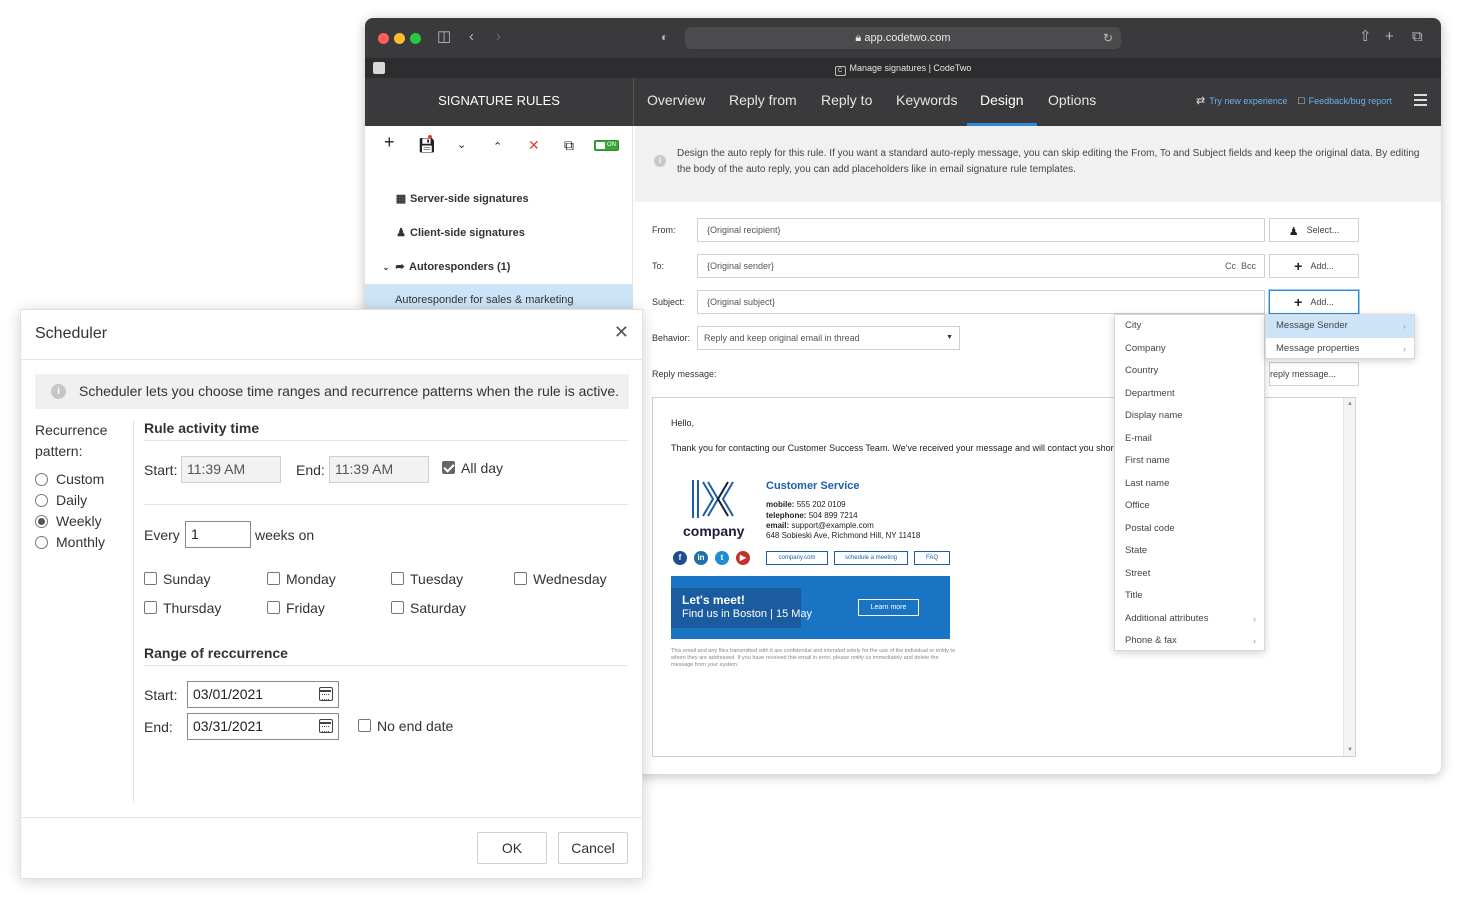 This screenshot has height=920, width=1460. Describe the element at coordinates (444, 37) in the screenshot. I see `sidebar-toggle-icon: ◫` at that location.